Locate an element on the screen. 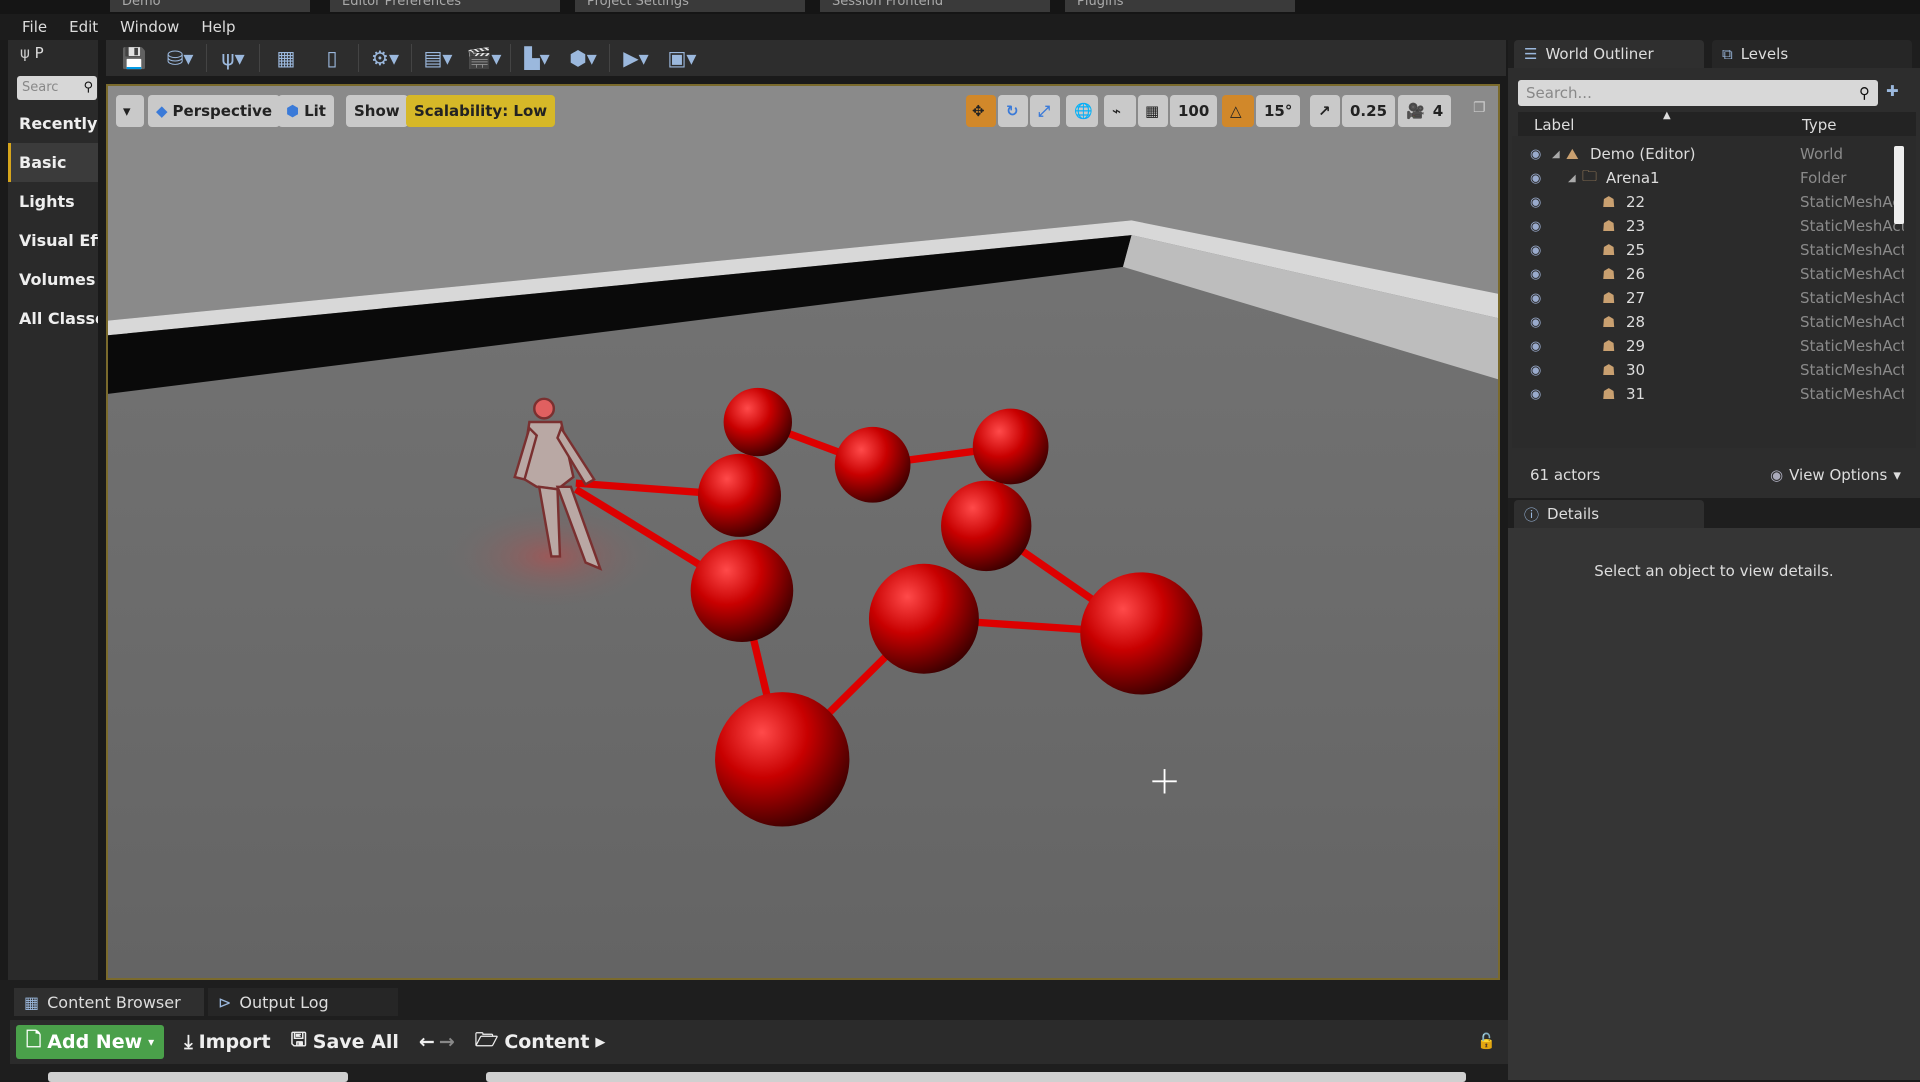 The width and height of the screenshot is (1920, 1082). camera-speed-button: 🎥 4 is located at coordinates (1425, 111).